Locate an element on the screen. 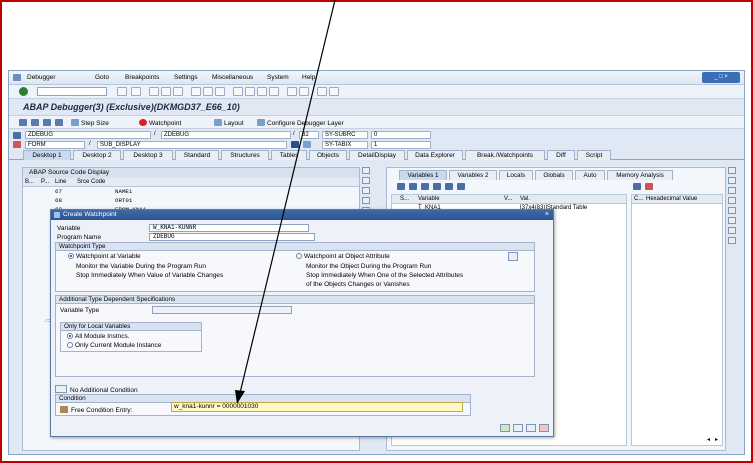 This screenshot has width=753, height=463. tab-variables-2: Variables 2 is located at coordinates (473, 175).